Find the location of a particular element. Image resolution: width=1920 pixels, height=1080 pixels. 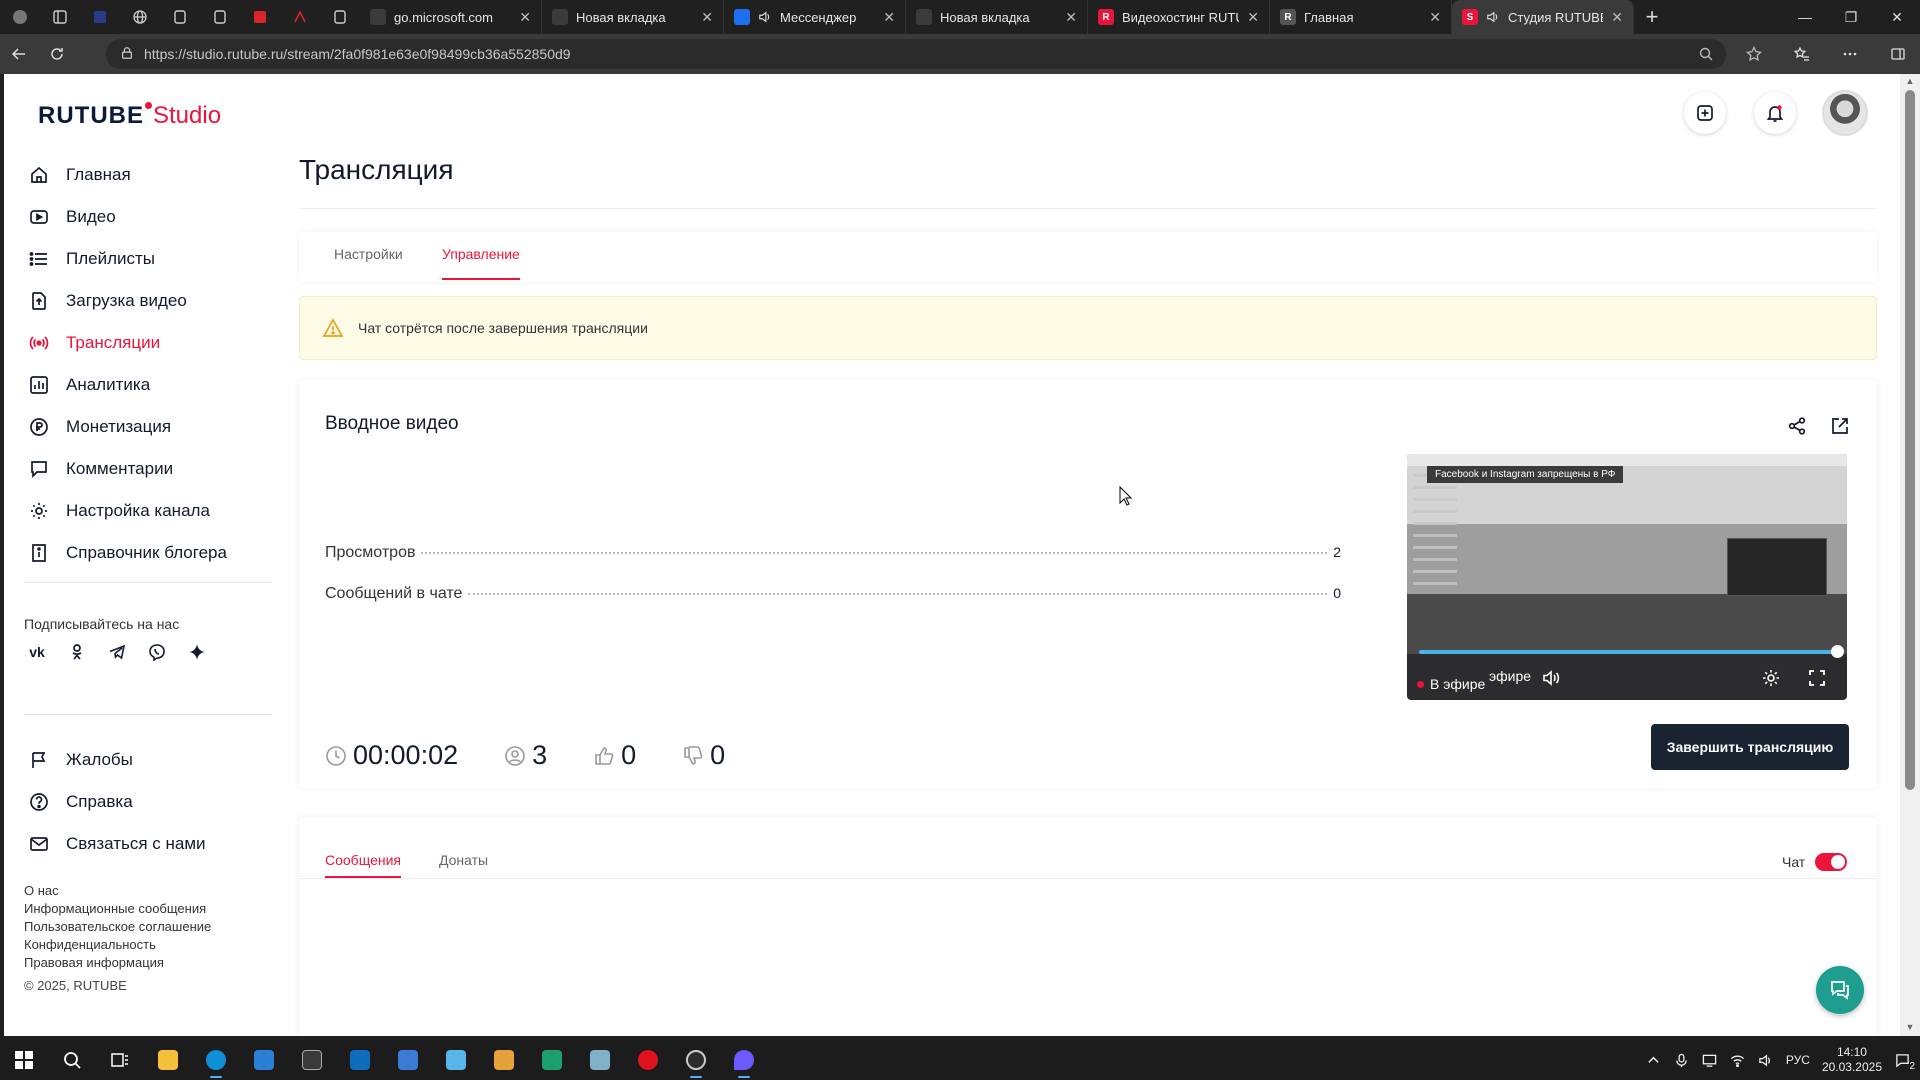

sidebar-item-upload: Загрузка видео is located at coordinates (148, 301).